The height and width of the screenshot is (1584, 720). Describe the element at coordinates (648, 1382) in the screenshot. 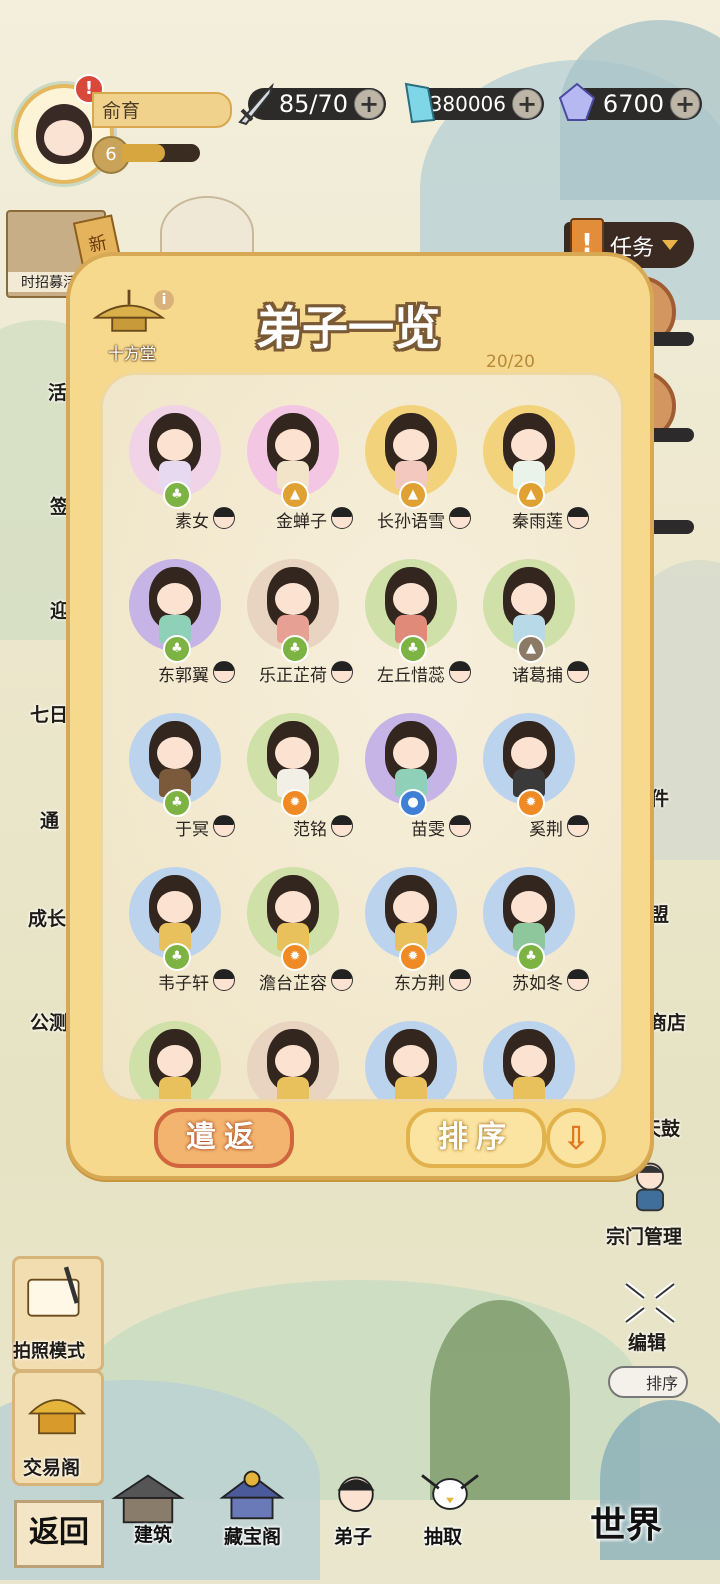

I see `map-sort-button: 排序` at that location.